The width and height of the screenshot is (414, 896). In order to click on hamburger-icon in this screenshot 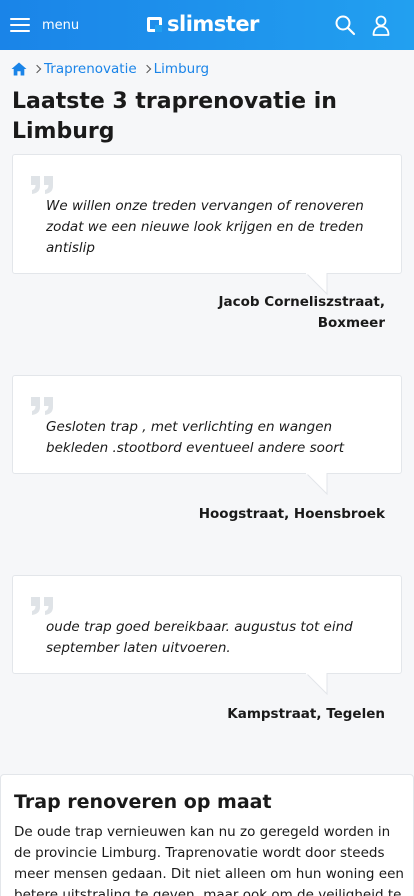, I will do `click(20, 25)`.